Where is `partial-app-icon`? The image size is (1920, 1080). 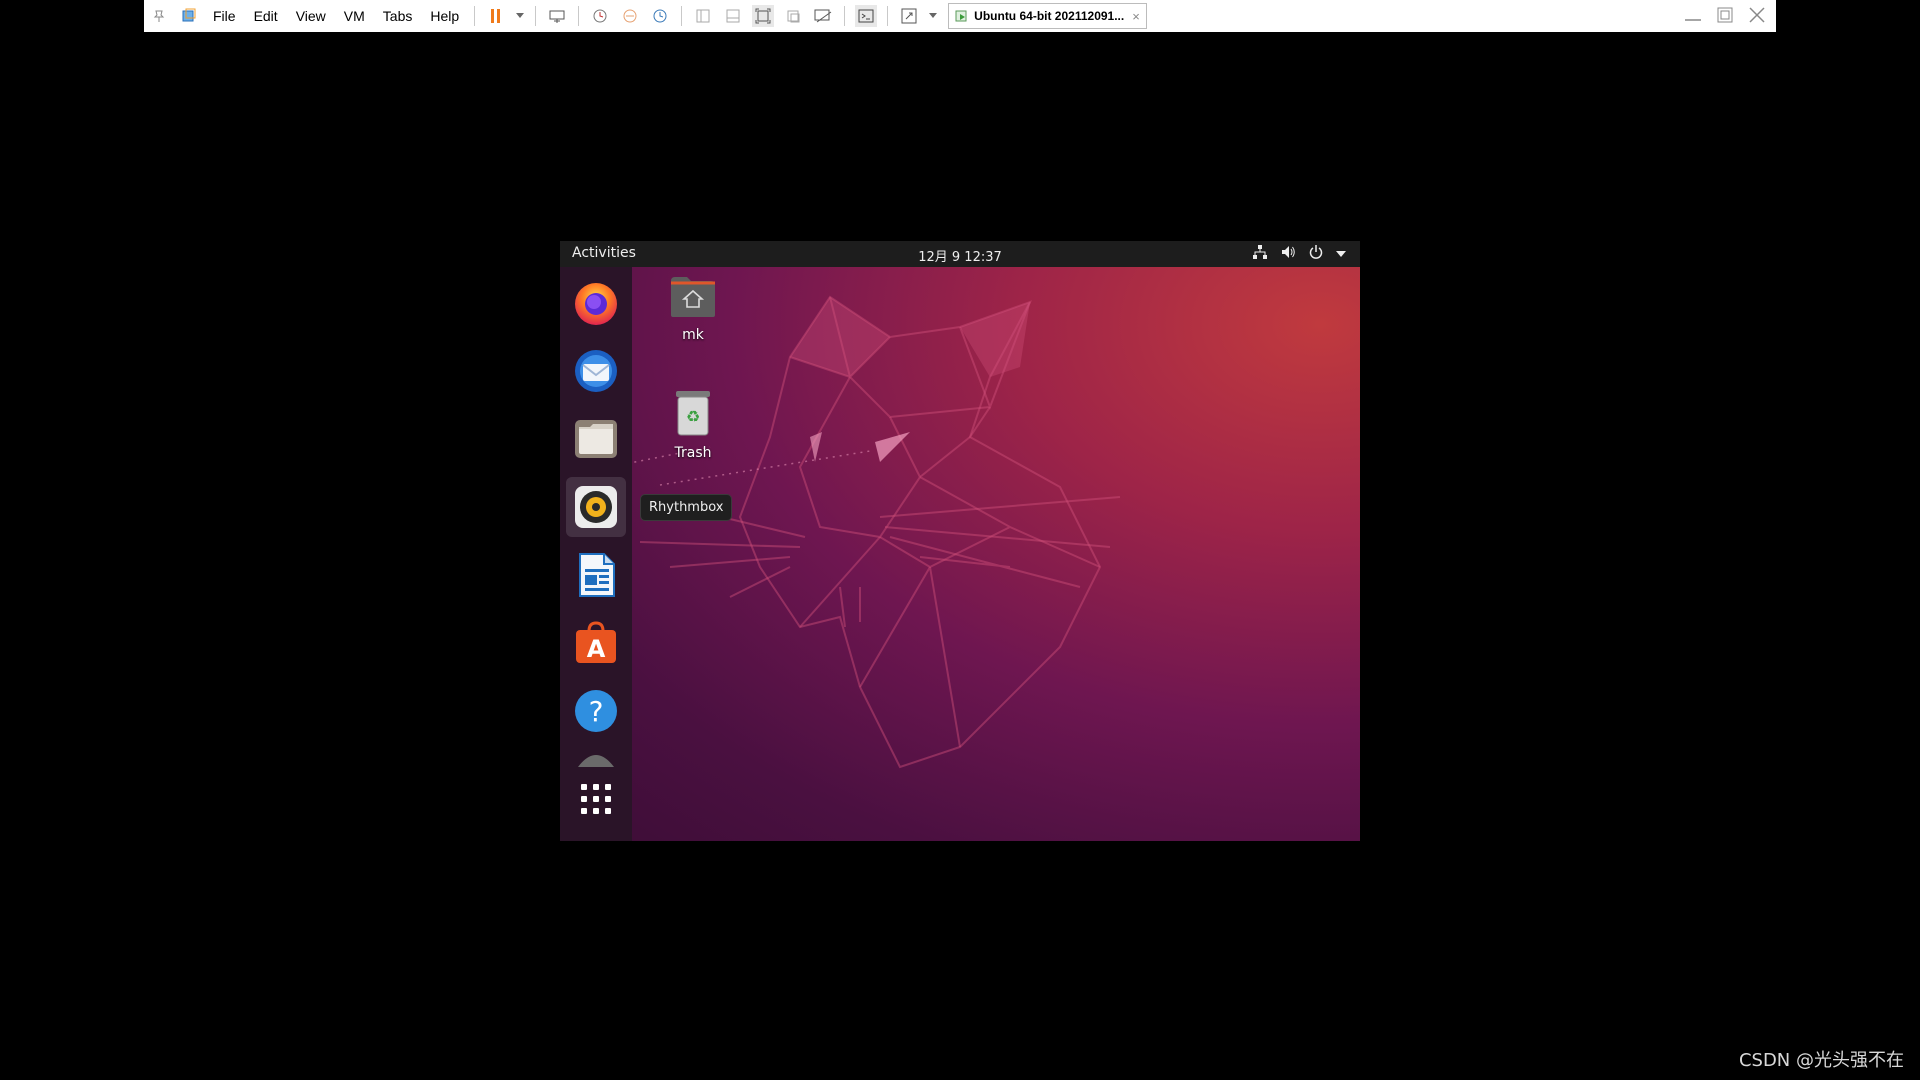
partial-app-icon is located at coordinates (596, 761).